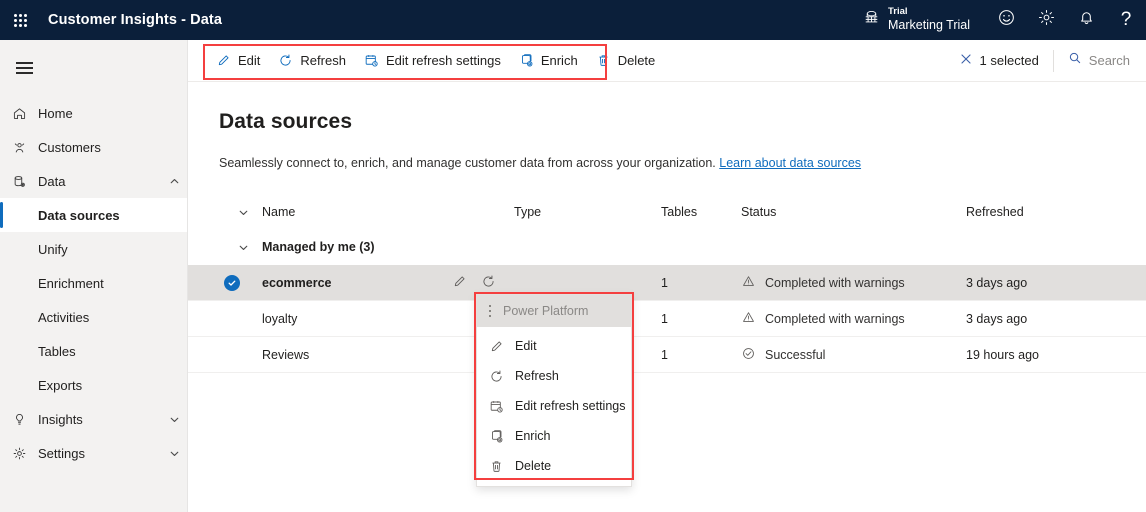 The height and width of the screenshot is (512, 1146). I want to click on app-launcher-button, so click(20, 20).